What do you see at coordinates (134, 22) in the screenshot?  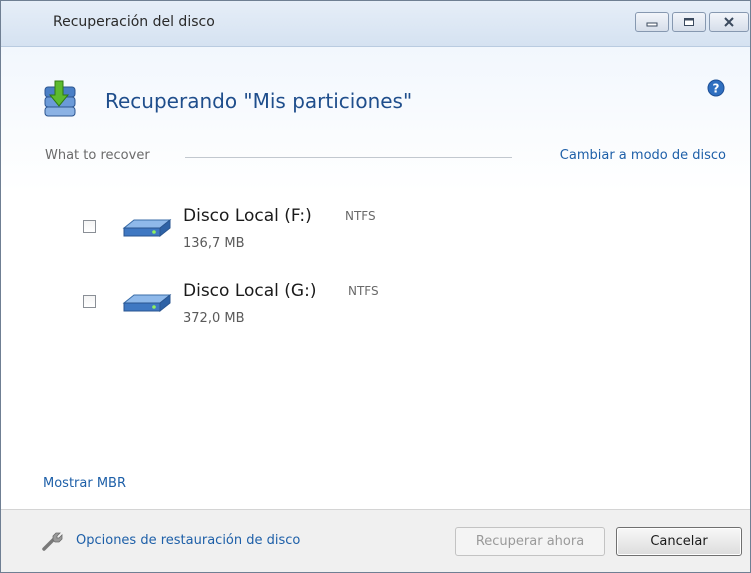 I see `window-title: Recuperación del disco` at bounding box center [134, 22].